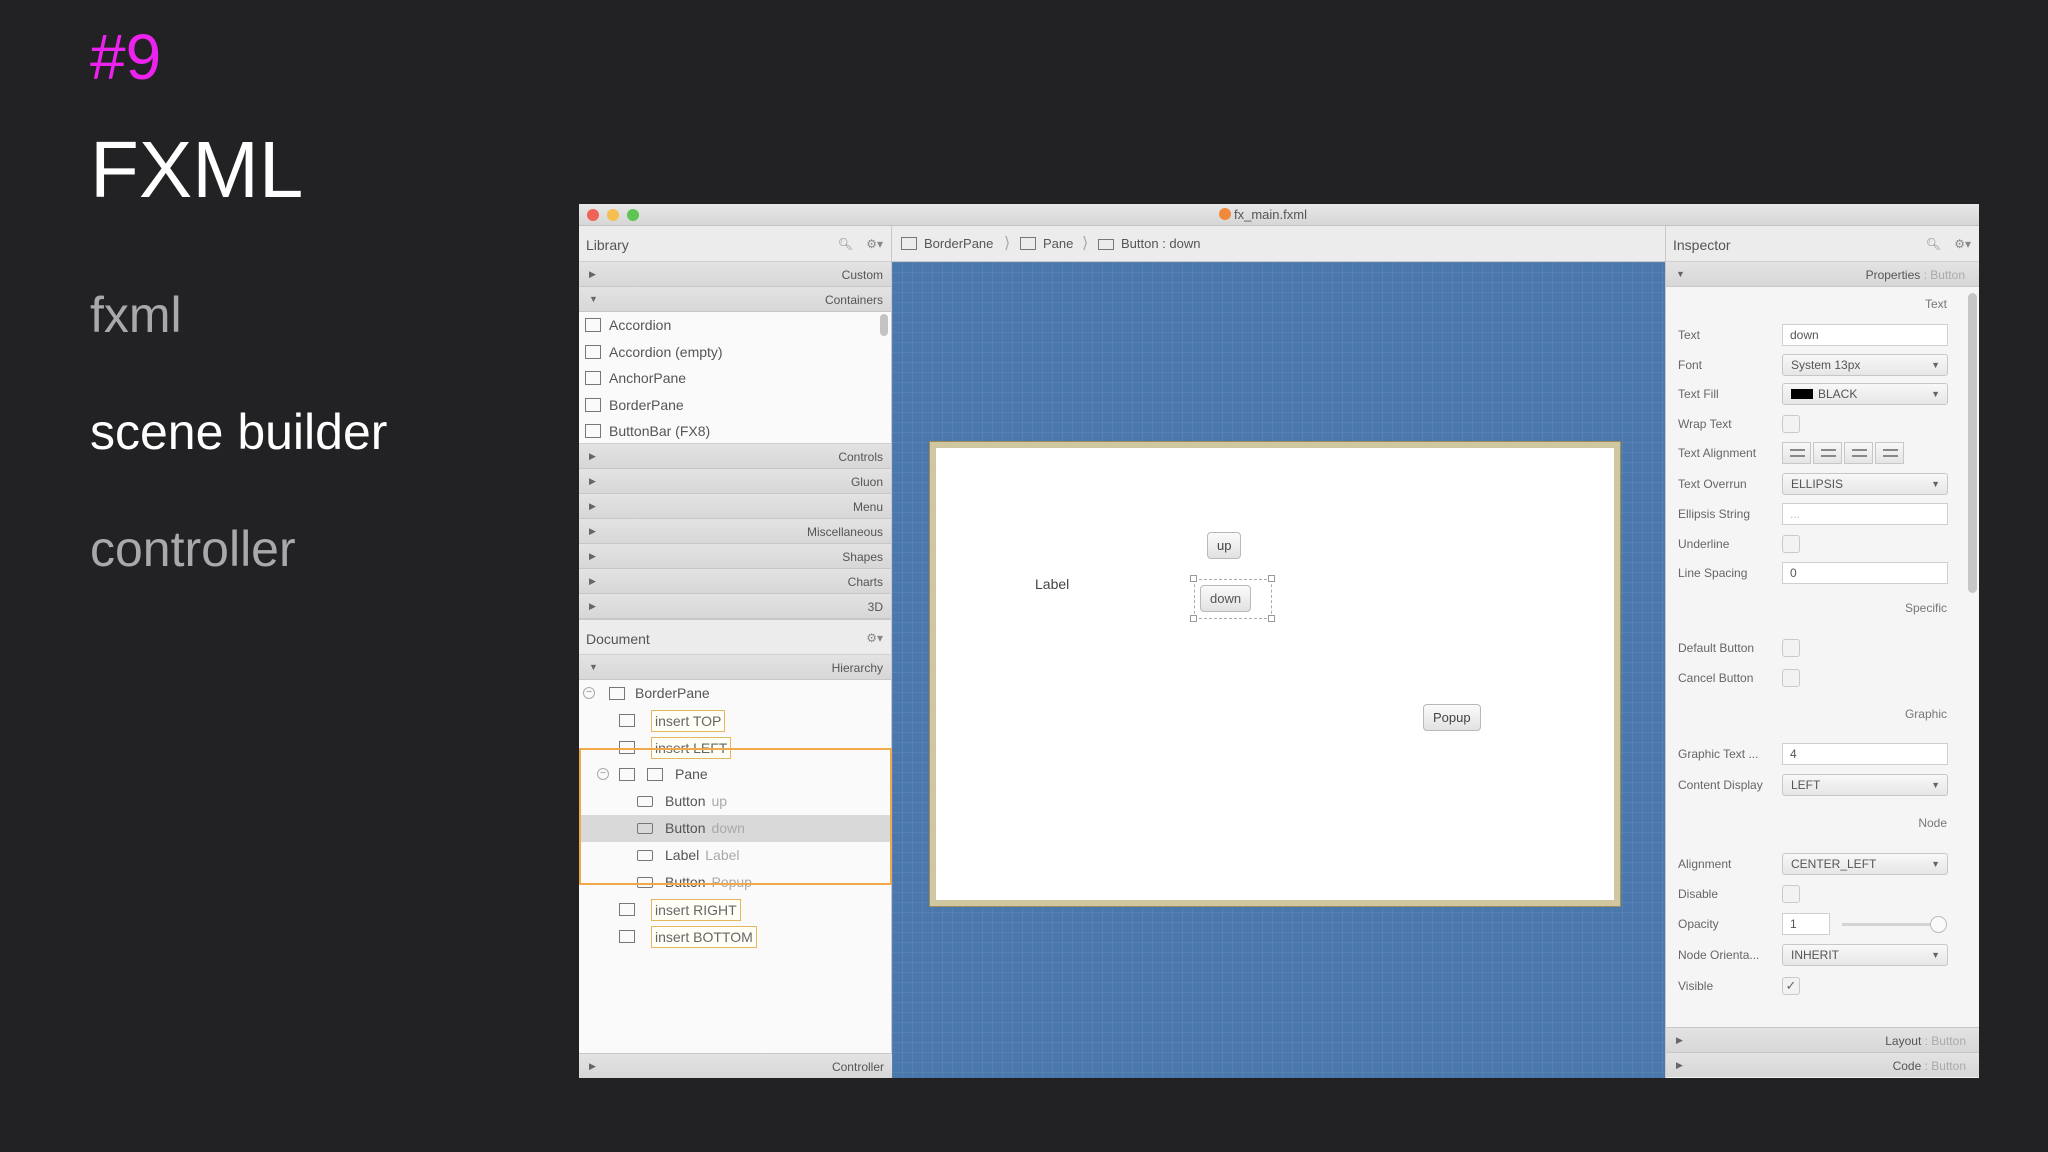 This screenshot has width=2048, height=1152. What do you see at coordinates (1791, 424) in the screenshot?
I see `wrap-text-checkbox` at bounding box center [1791, 424].